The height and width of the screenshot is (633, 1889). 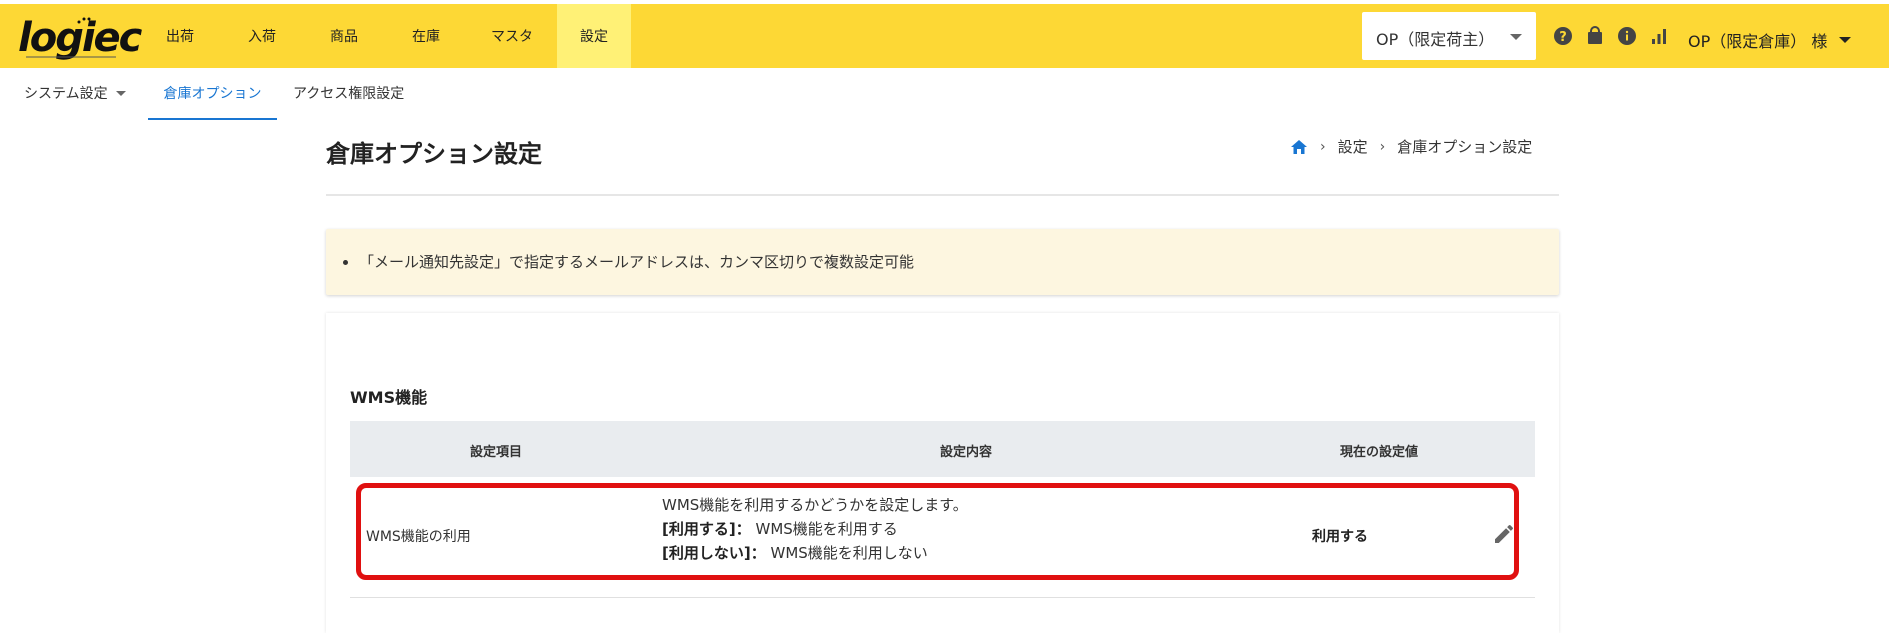 What do you see at coordinates (496, 452) in the screenshot?
I see `column-header-item: 設定項目` at bounding box center [496, 452].